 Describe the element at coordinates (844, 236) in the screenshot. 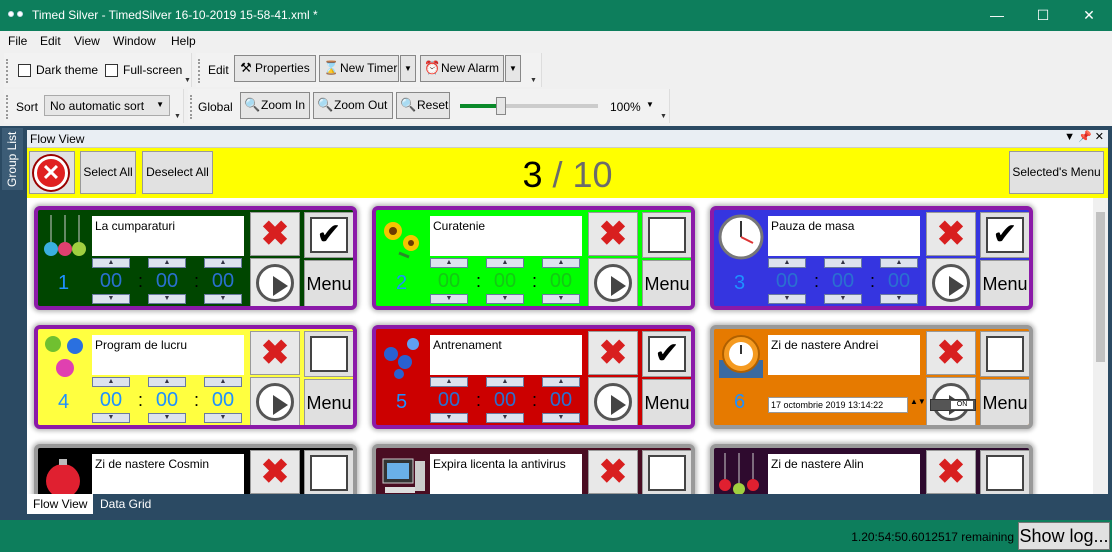

I see `timer-name-field: Pauza de masa` at that location.